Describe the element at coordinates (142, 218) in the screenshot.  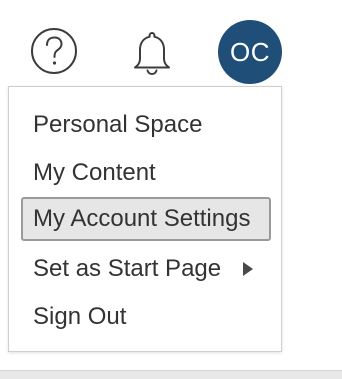
I see `menu-item-label: My Account Settings` at that location.